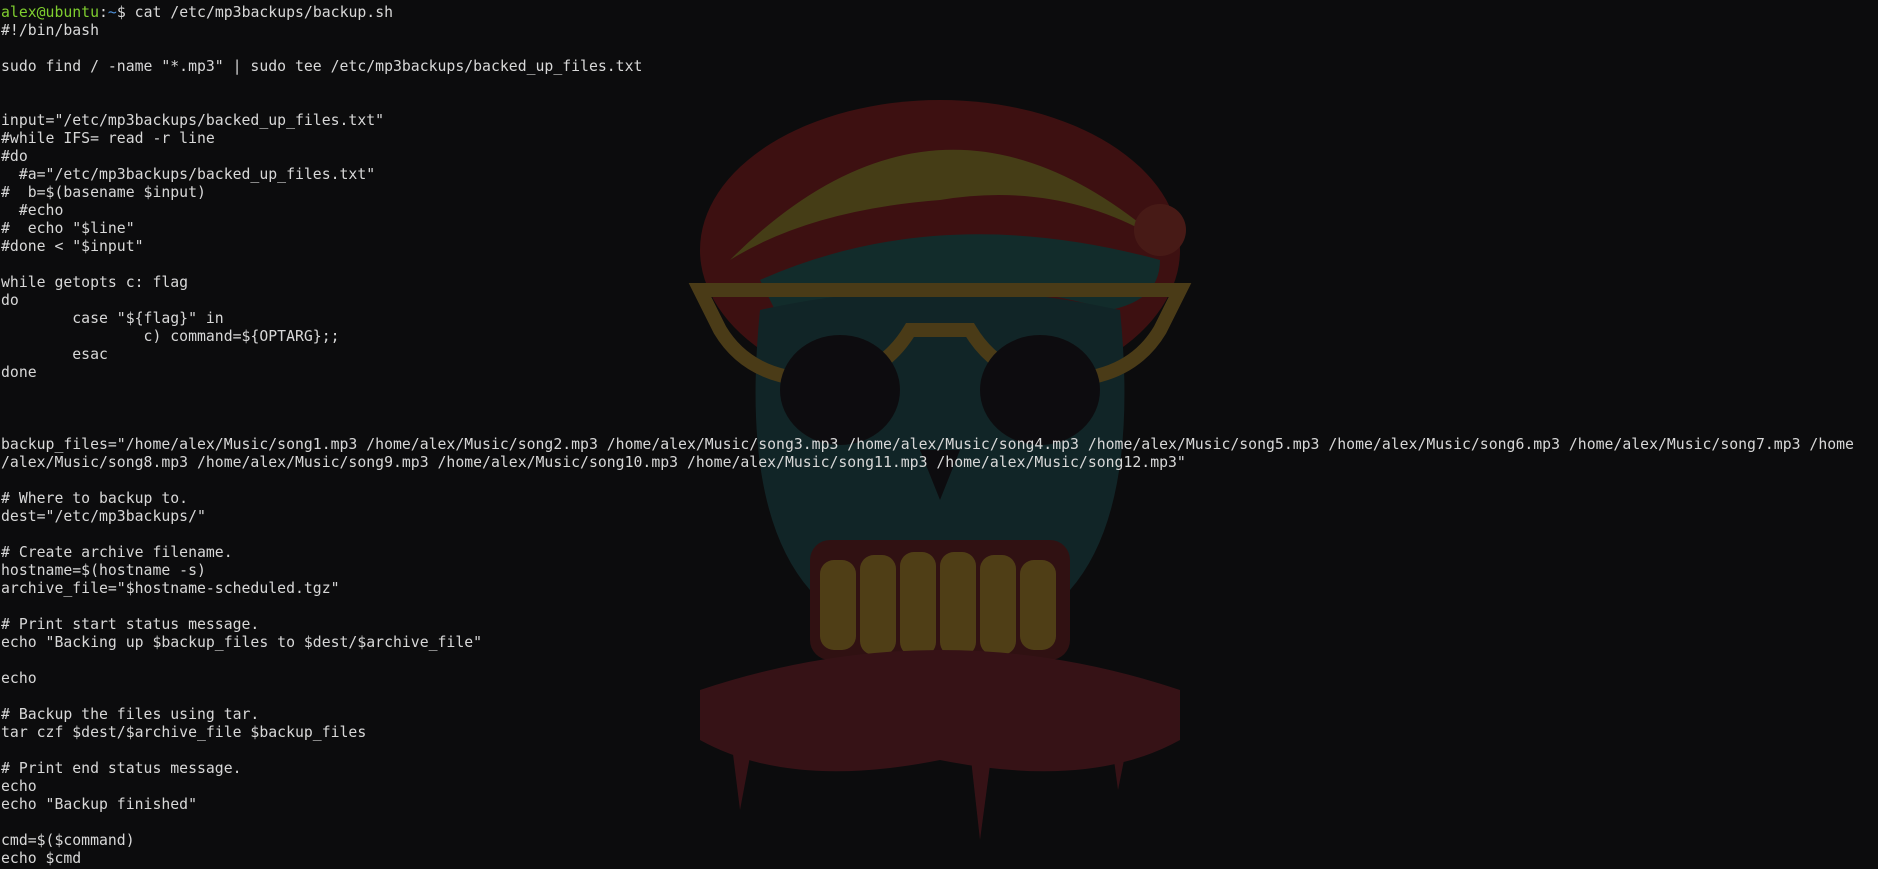 Image resolution: width=1878 pixels, height=869 pixels. Describe the element at coordinates (72, 246) in the screenshot. I see `output-line: #done < "$input"` at that location.